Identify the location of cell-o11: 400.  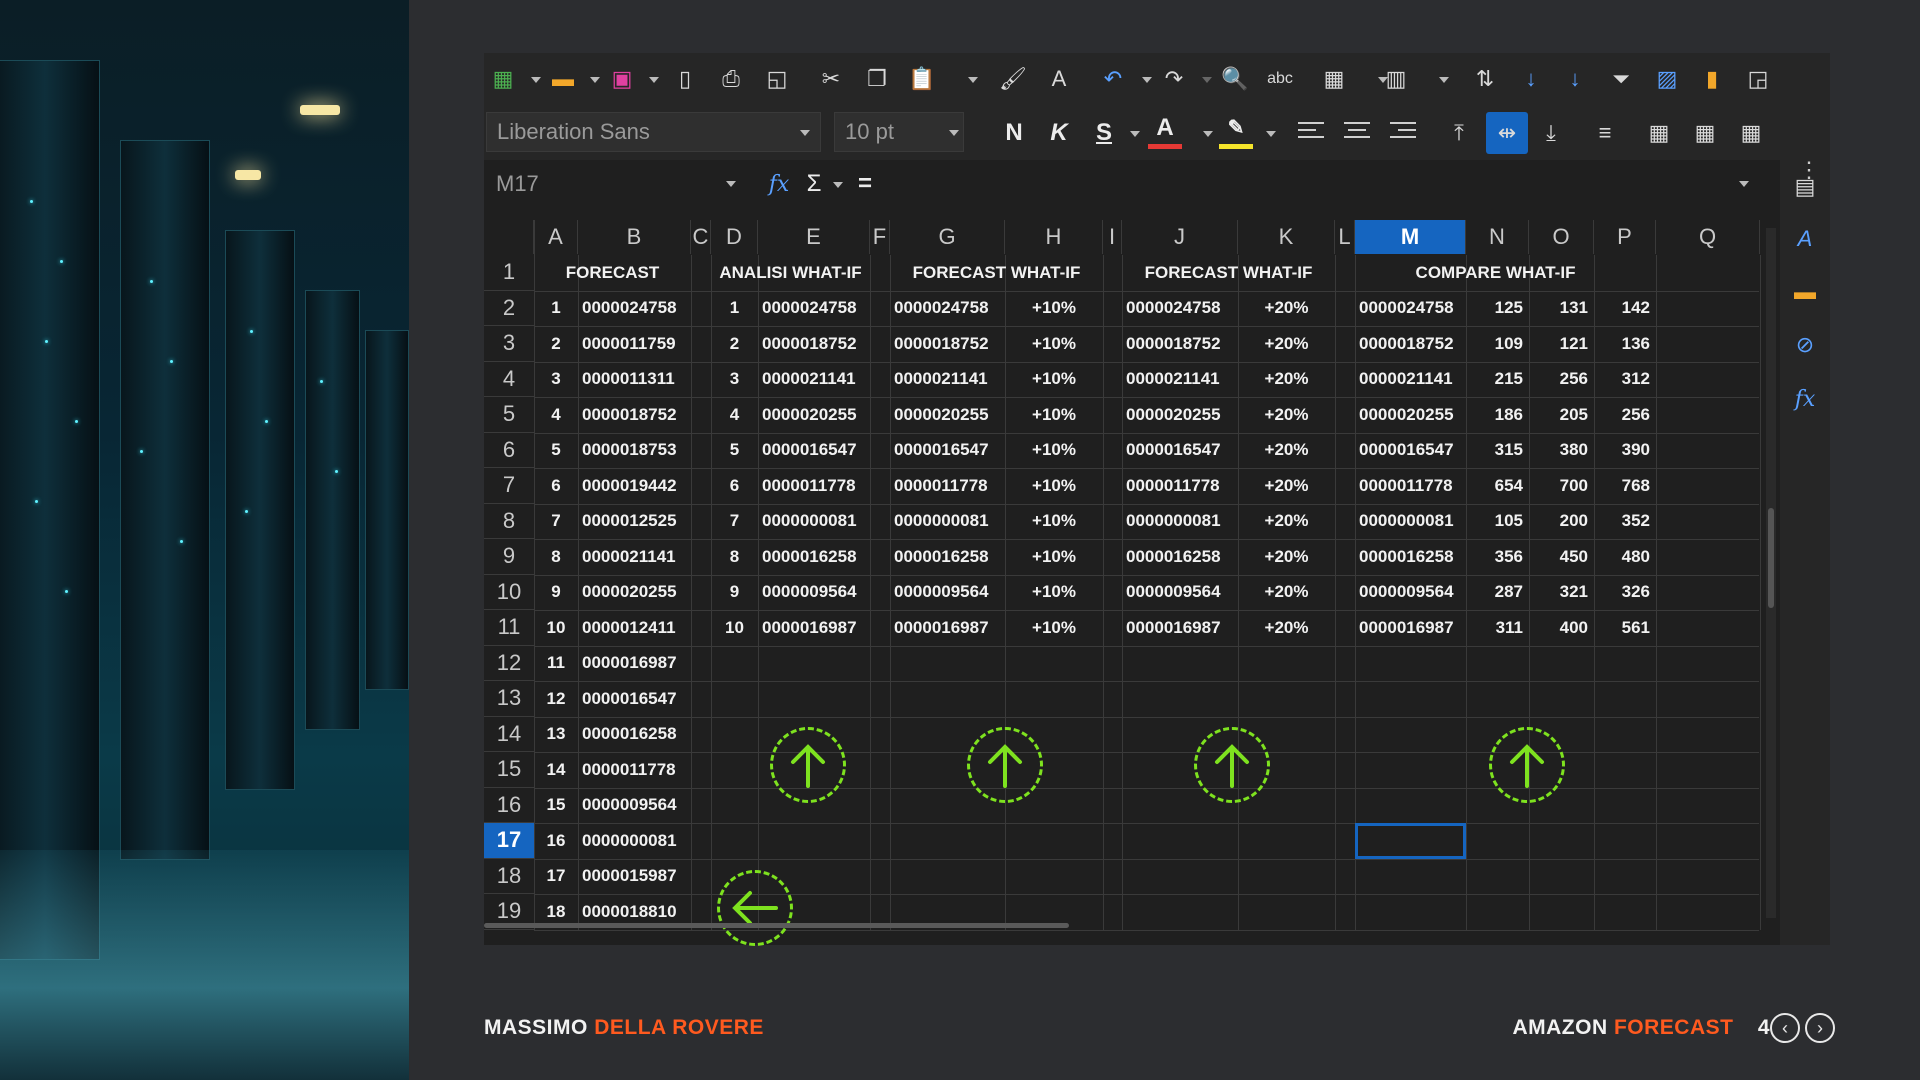
(1561, 628).